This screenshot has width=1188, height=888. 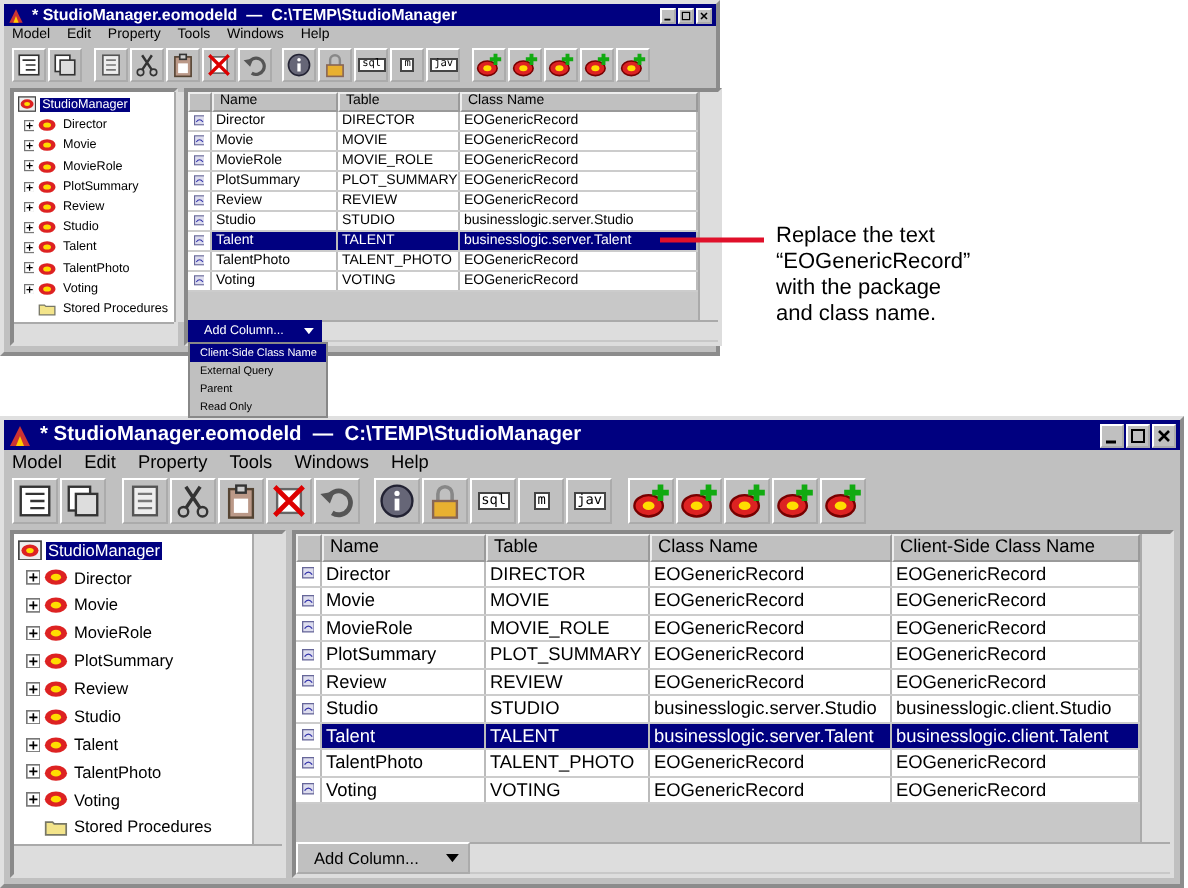 I want to click on database-icon, so click(x=27, y=105).